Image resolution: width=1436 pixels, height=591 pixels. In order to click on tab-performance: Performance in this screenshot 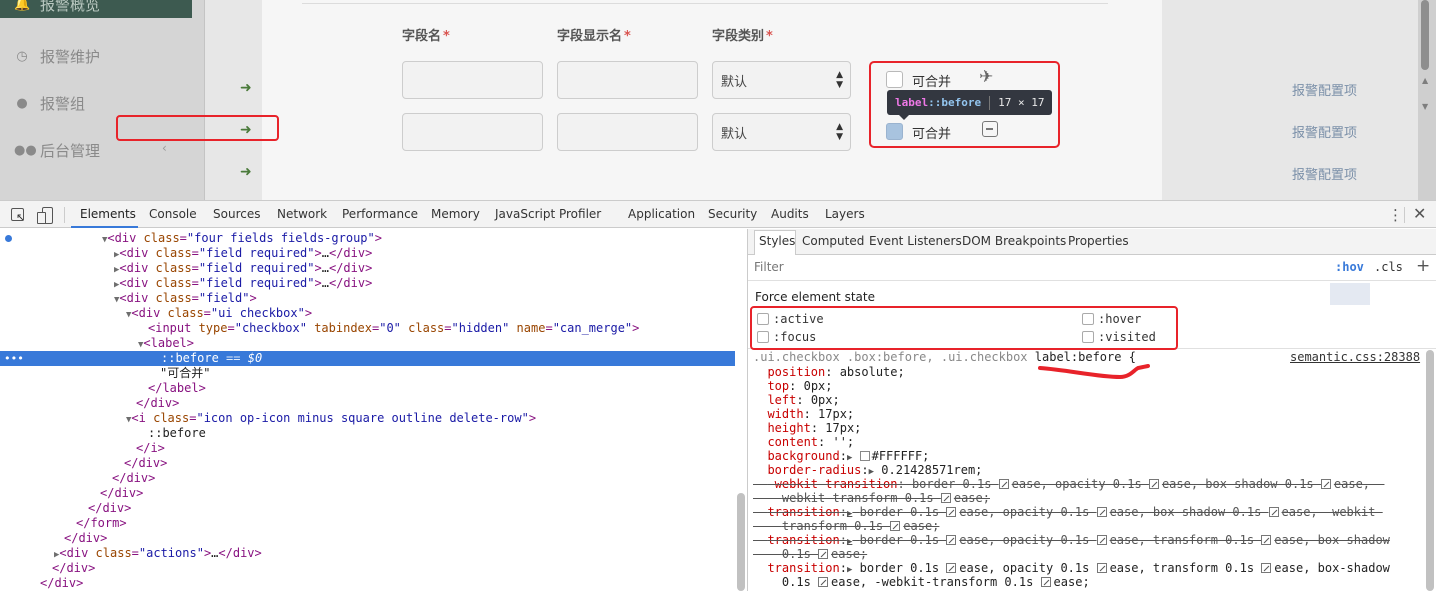, I will do `click(380, 214)`.